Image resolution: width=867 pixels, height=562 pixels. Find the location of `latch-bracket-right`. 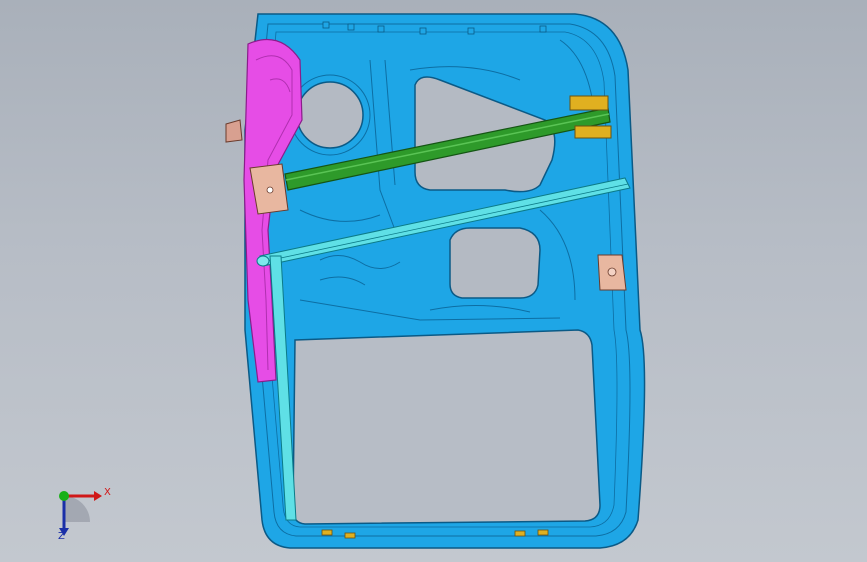

latch-bracket-right is located at coordinates (612, 272).